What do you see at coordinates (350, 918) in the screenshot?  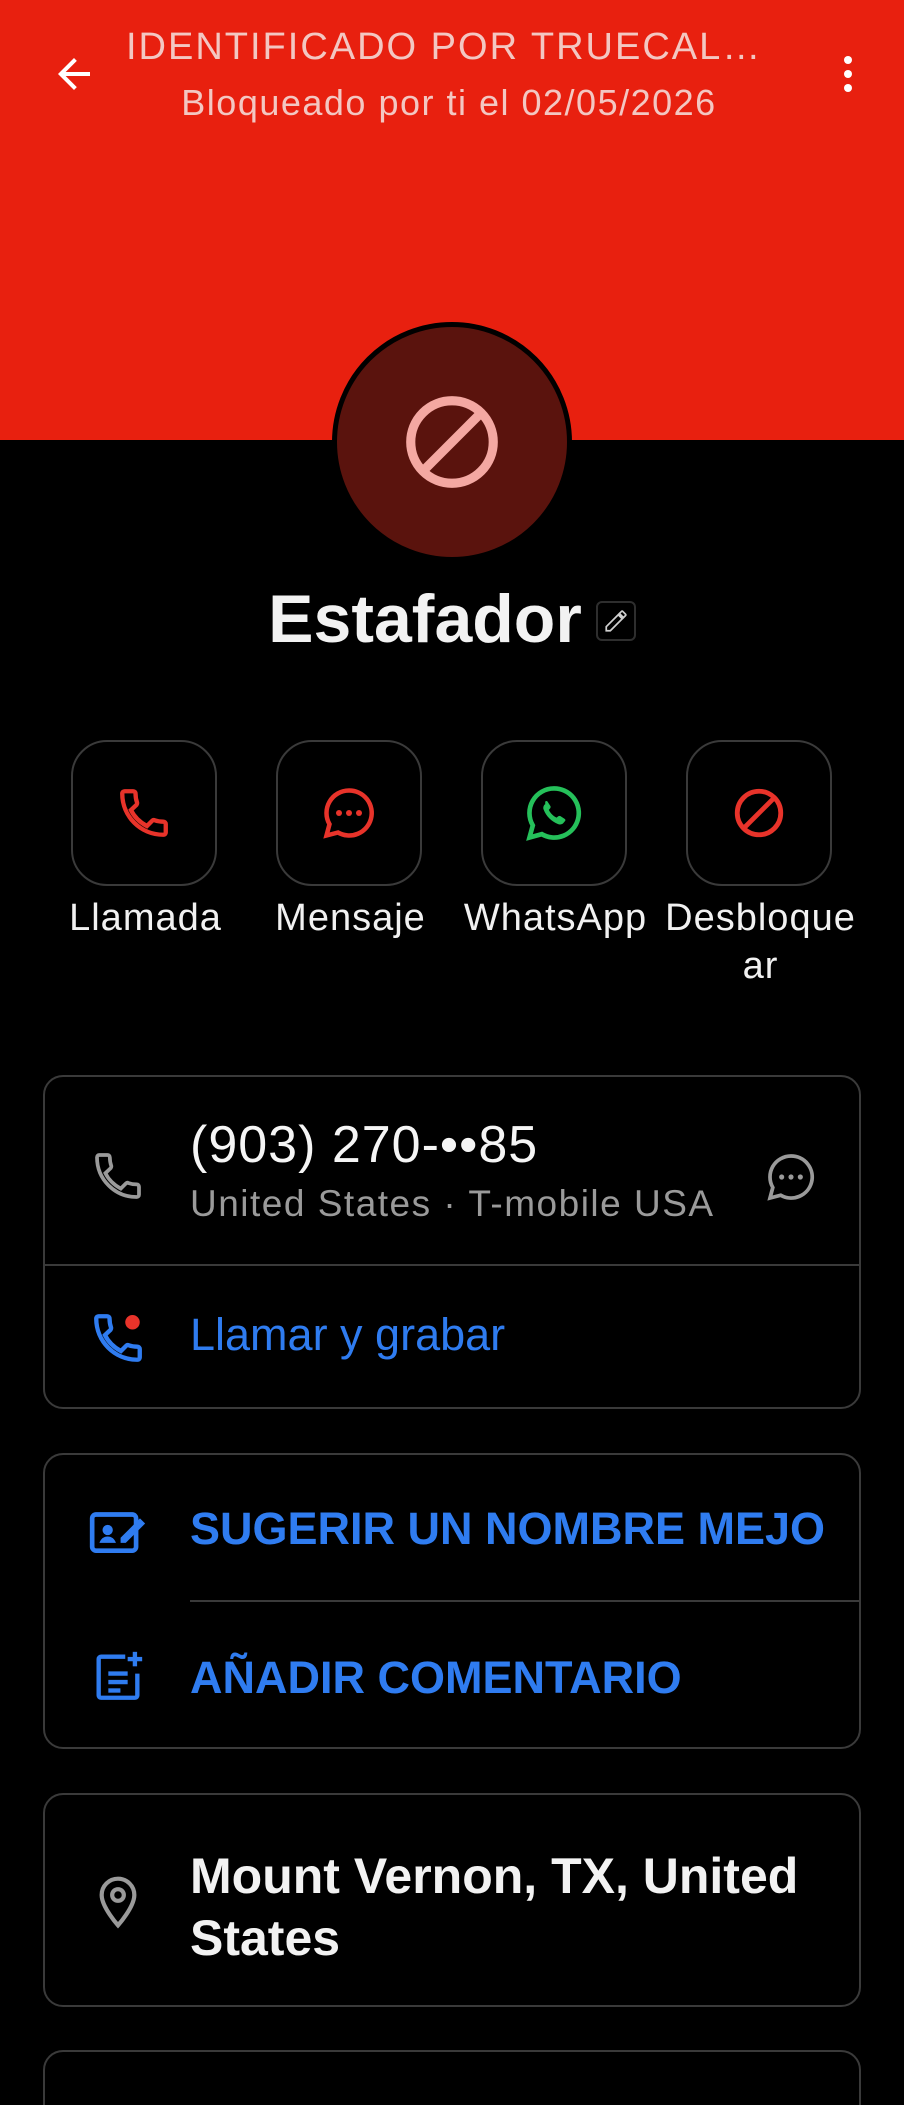 I see `message-action-label: Mensaje` at bounding box center [350, 918].